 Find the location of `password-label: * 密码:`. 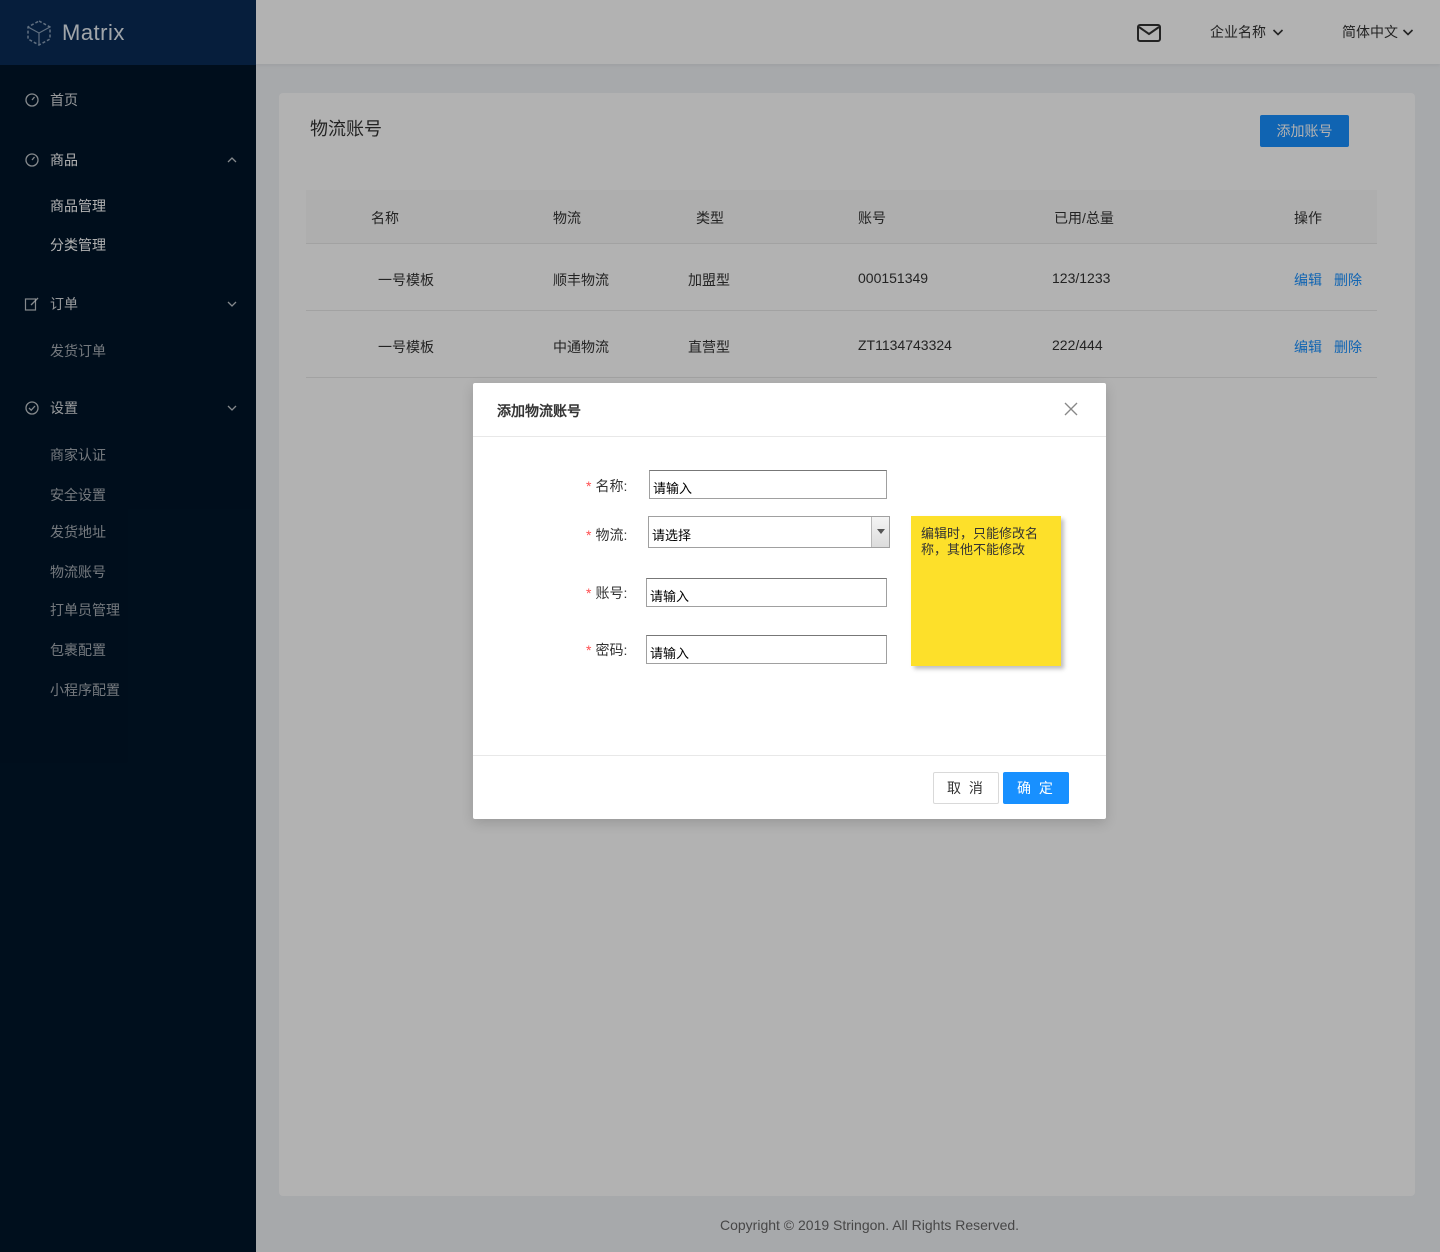

password-label: * 密码: is located at coordinates (606, 650).